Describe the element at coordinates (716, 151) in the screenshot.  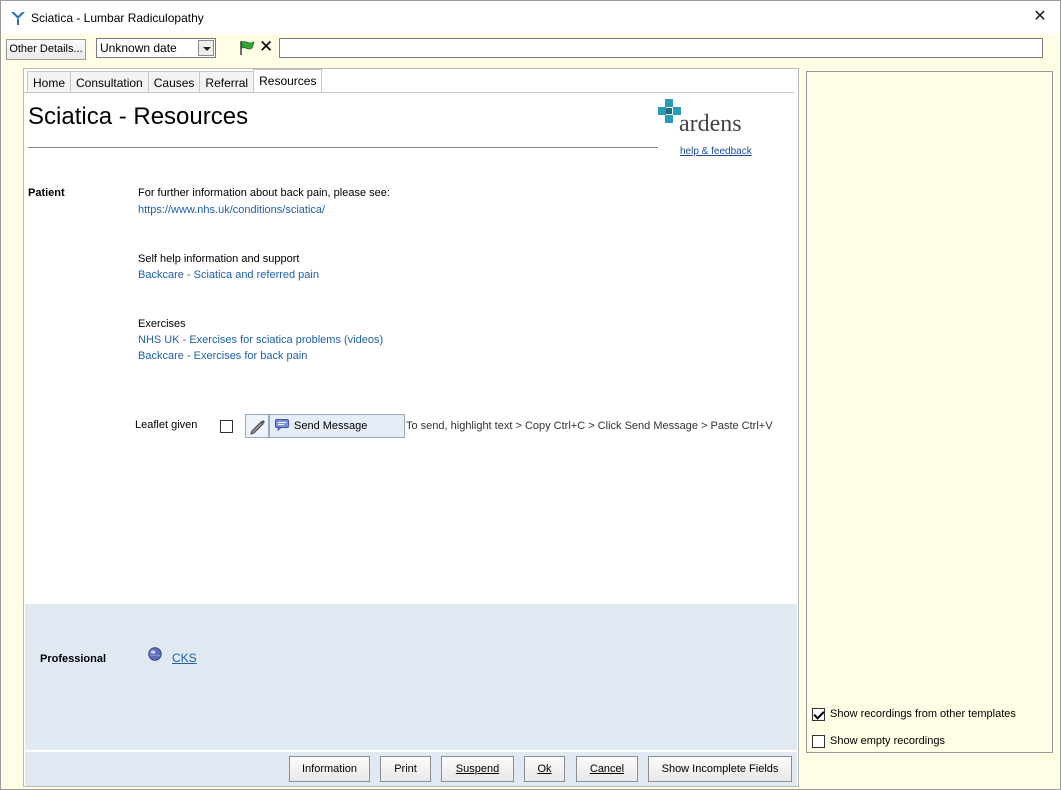
I see `help-feedback-link: help & feedback` at that location.